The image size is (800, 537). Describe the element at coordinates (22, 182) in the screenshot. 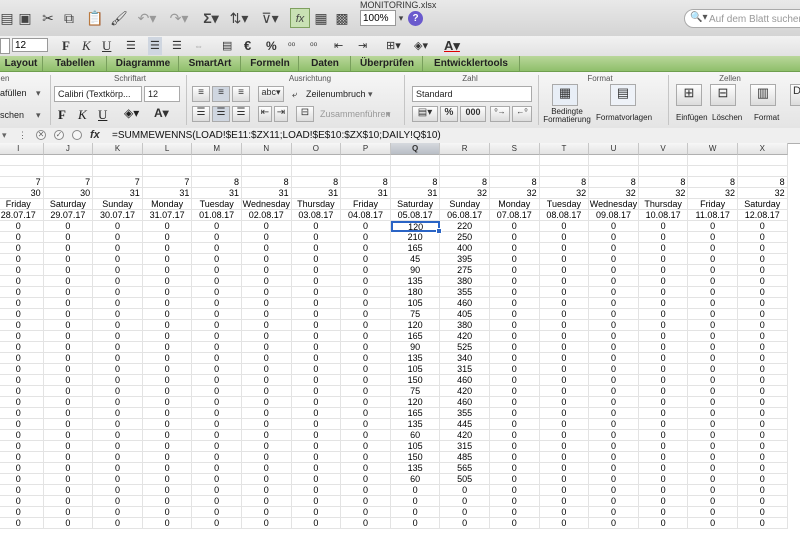

I see `header-cell: 7` at that location.